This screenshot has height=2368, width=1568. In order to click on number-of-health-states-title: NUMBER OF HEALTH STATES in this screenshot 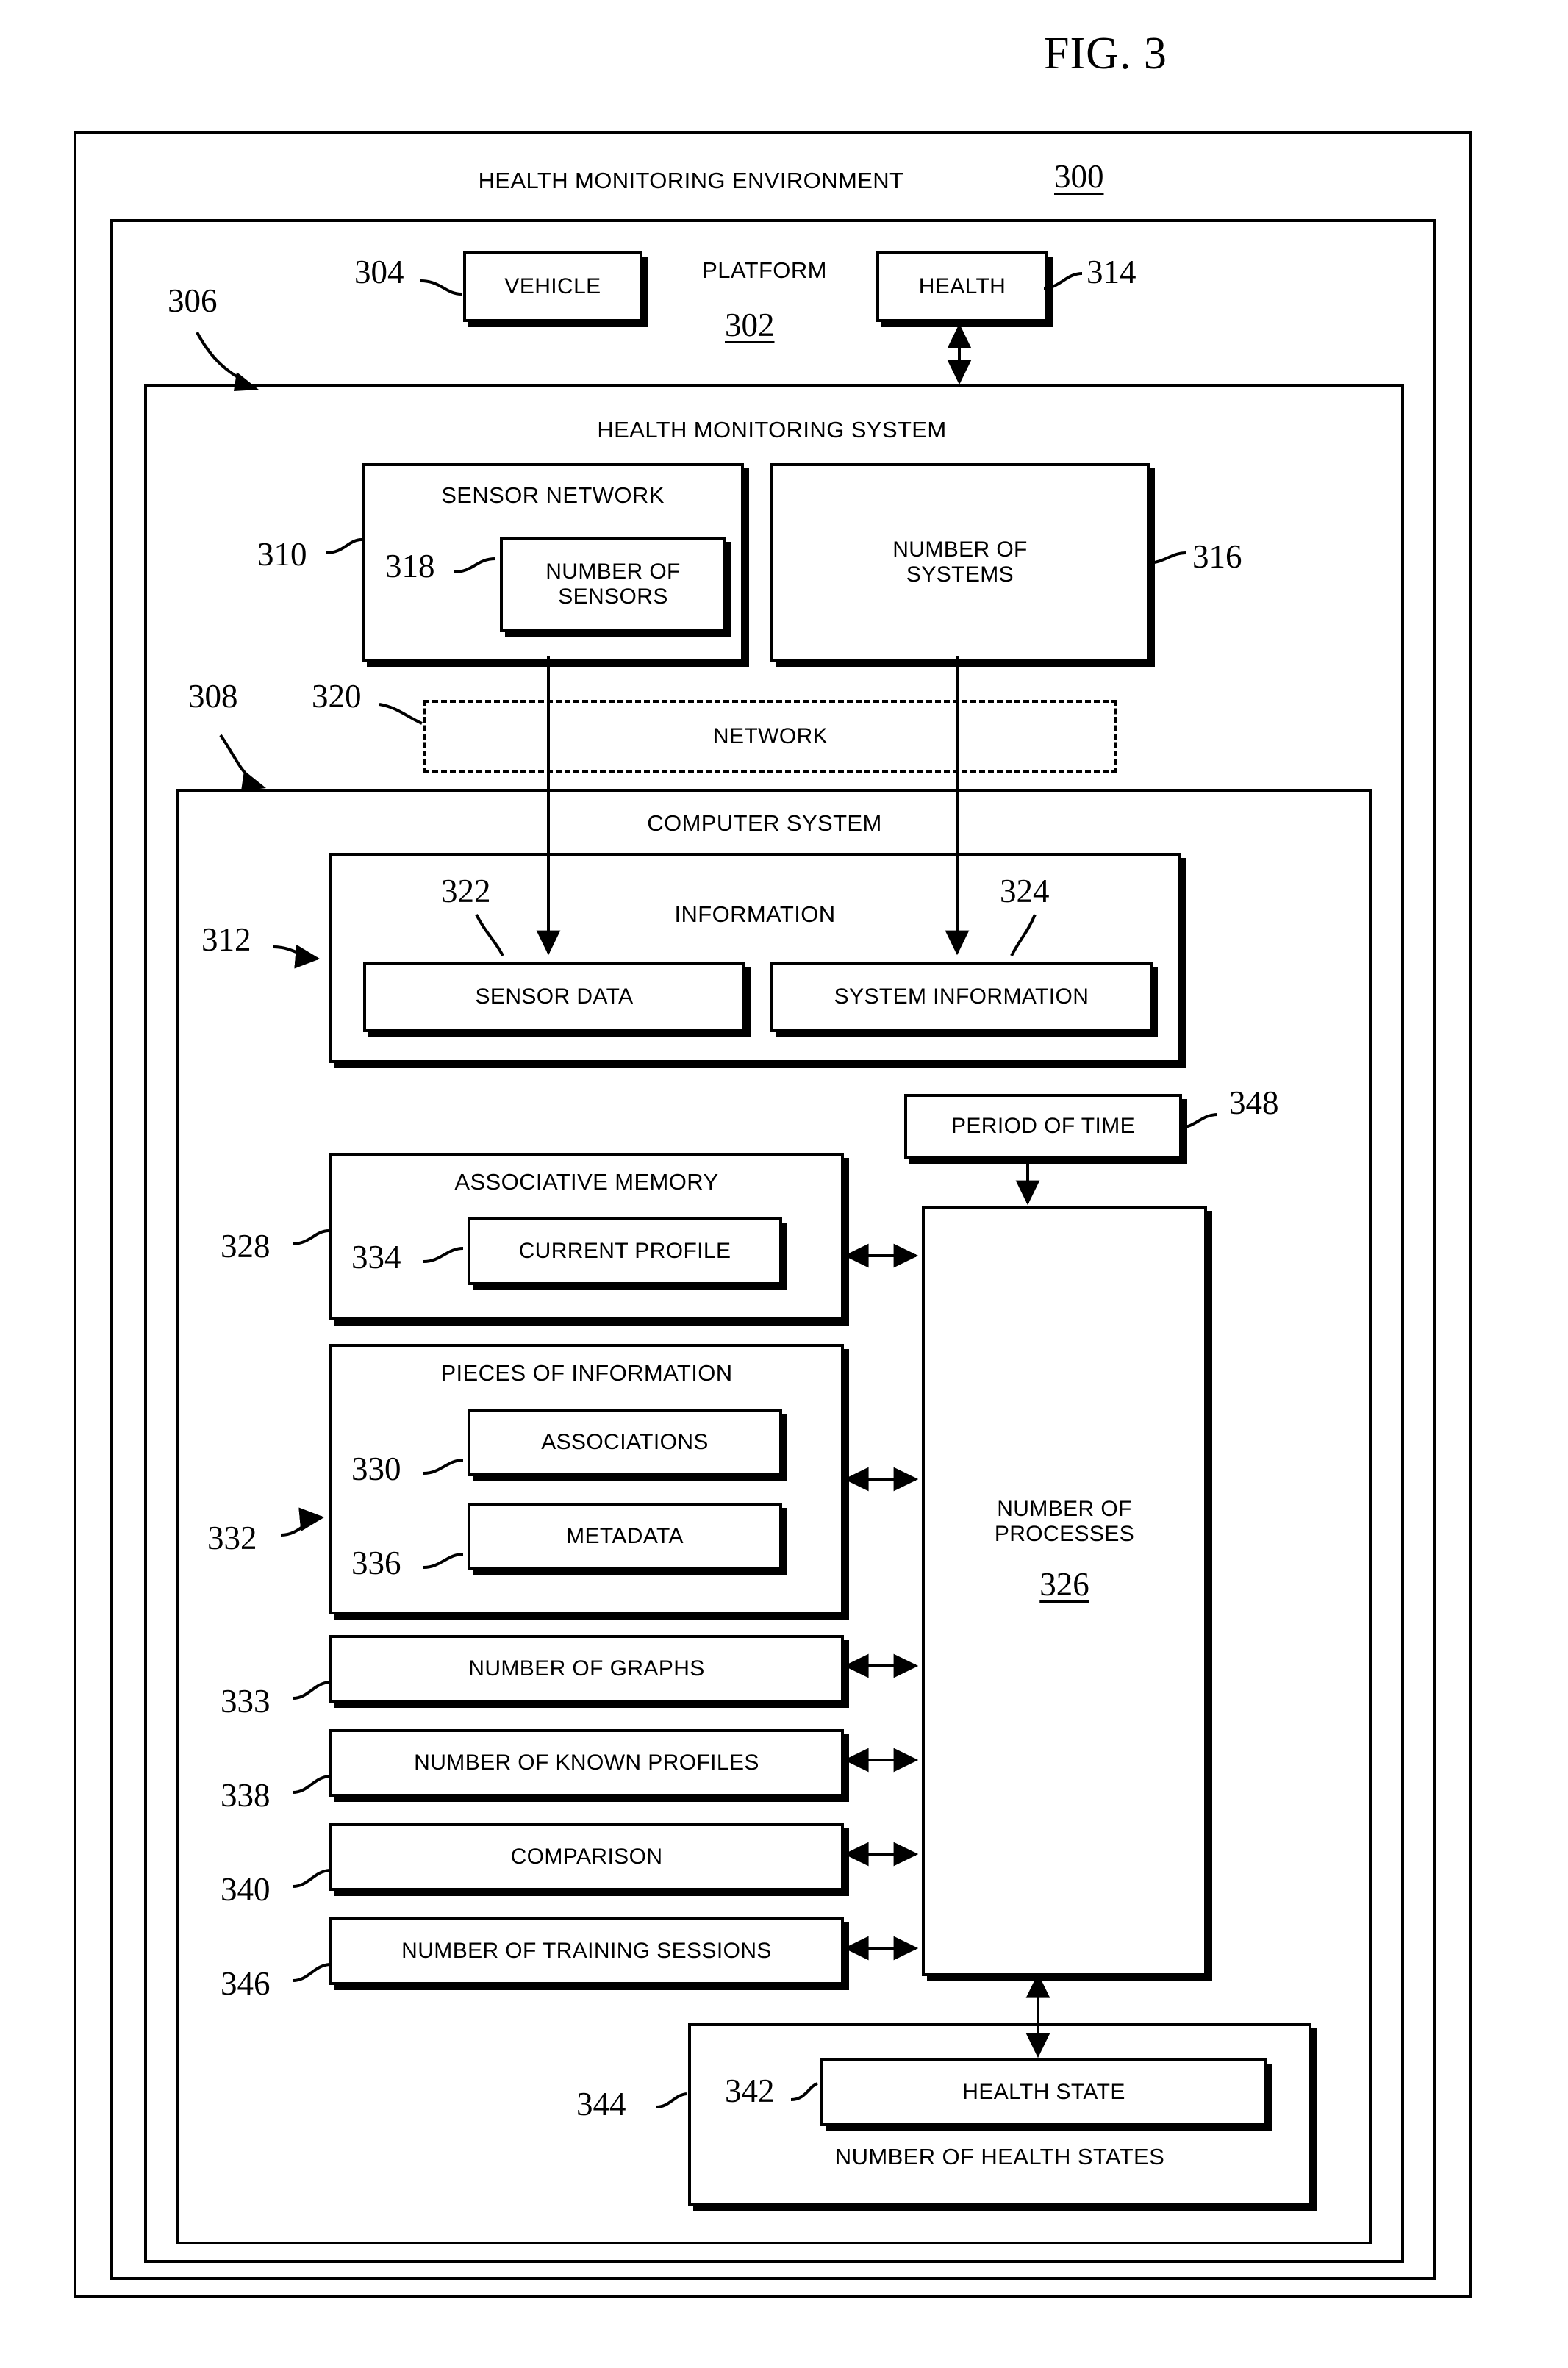, I will do `click(999, 2157)`.